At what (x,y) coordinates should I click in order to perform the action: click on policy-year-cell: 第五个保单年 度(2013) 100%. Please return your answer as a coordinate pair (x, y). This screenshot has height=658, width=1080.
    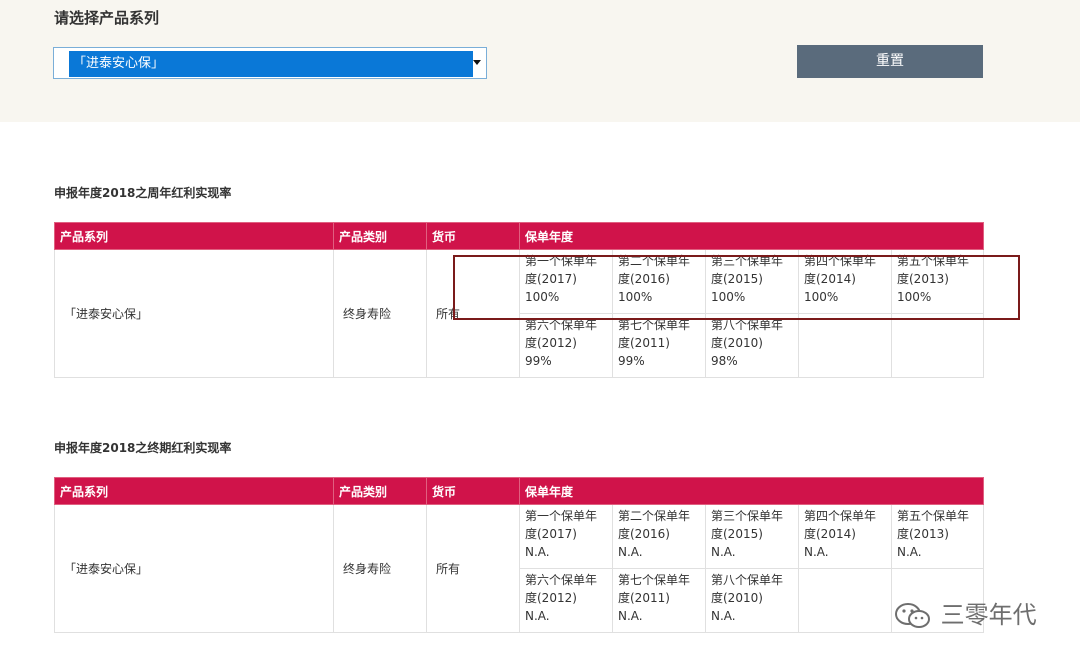
    Looking at the image, I should click on (937, 281).